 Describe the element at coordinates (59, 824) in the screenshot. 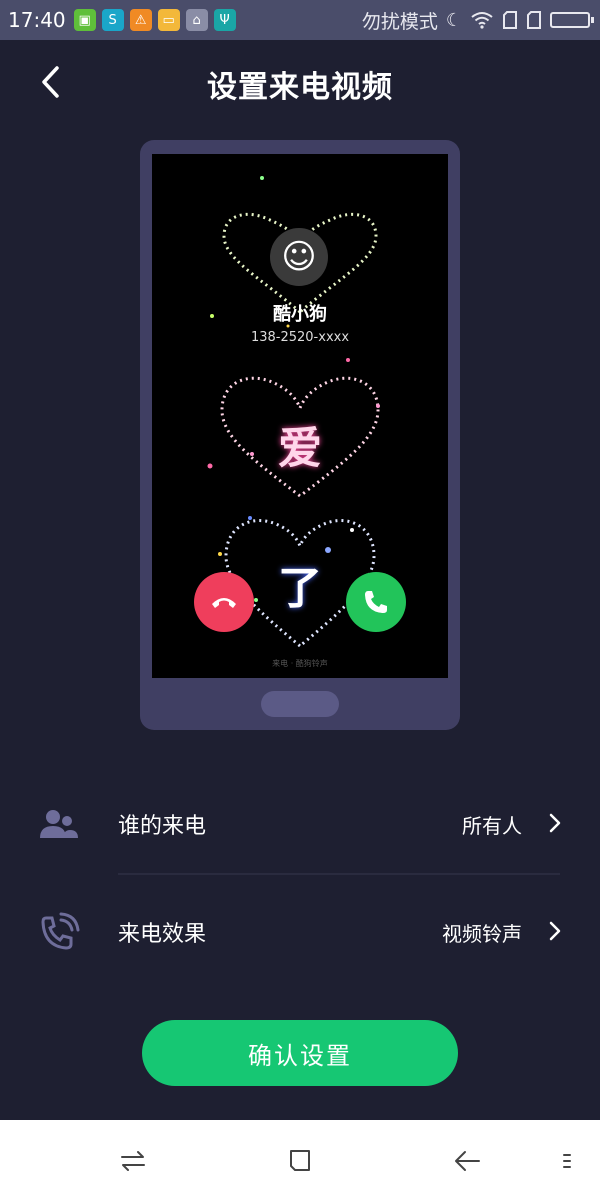

I see `contacts-icon` at that location.